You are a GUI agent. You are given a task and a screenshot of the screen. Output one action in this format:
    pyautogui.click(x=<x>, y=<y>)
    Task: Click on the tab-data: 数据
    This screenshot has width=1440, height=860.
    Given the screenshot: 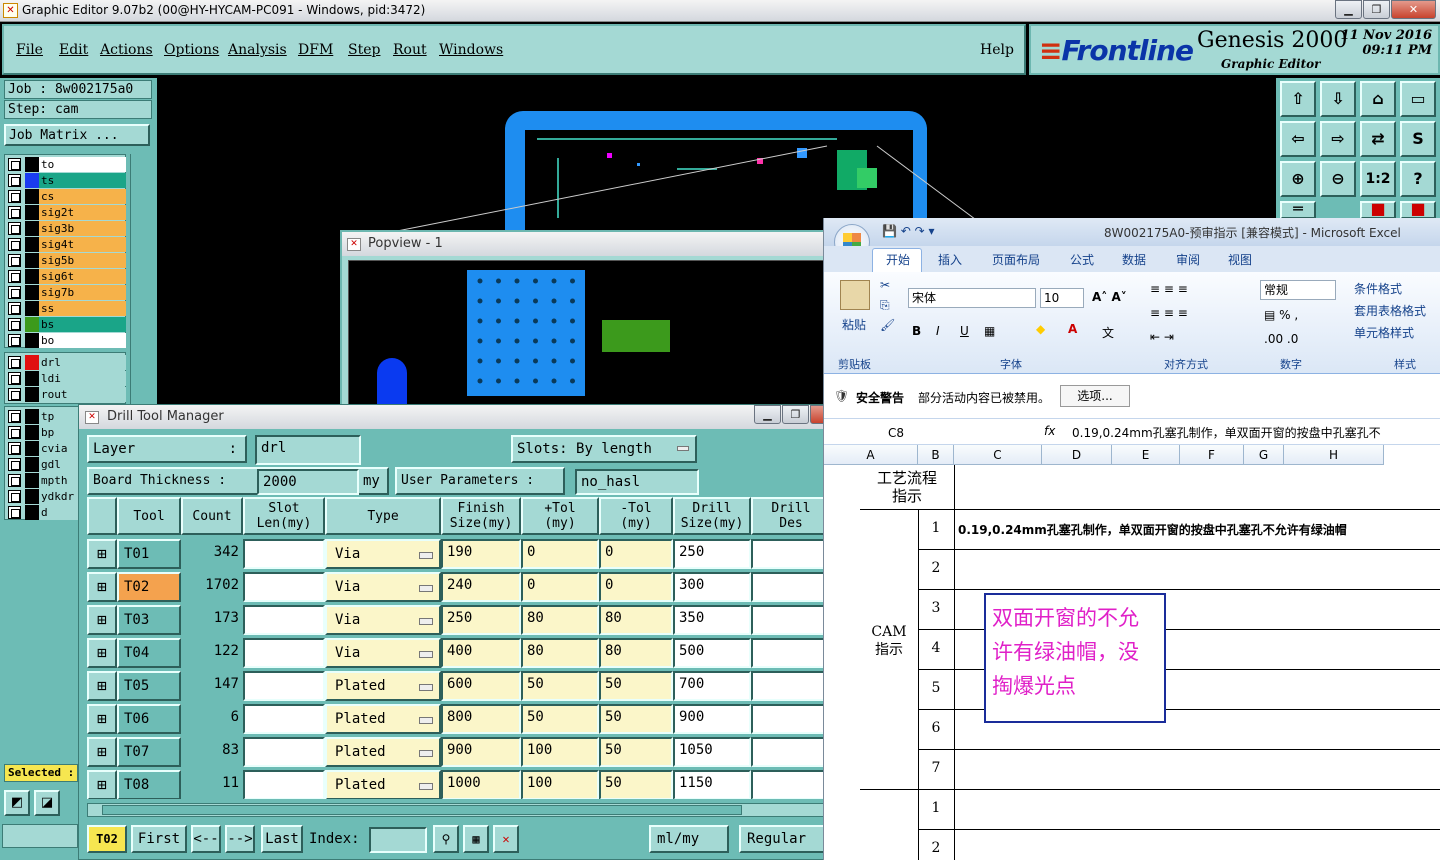 What is the action you would take?
    pyautogui.click(x=1134, y=259)
    